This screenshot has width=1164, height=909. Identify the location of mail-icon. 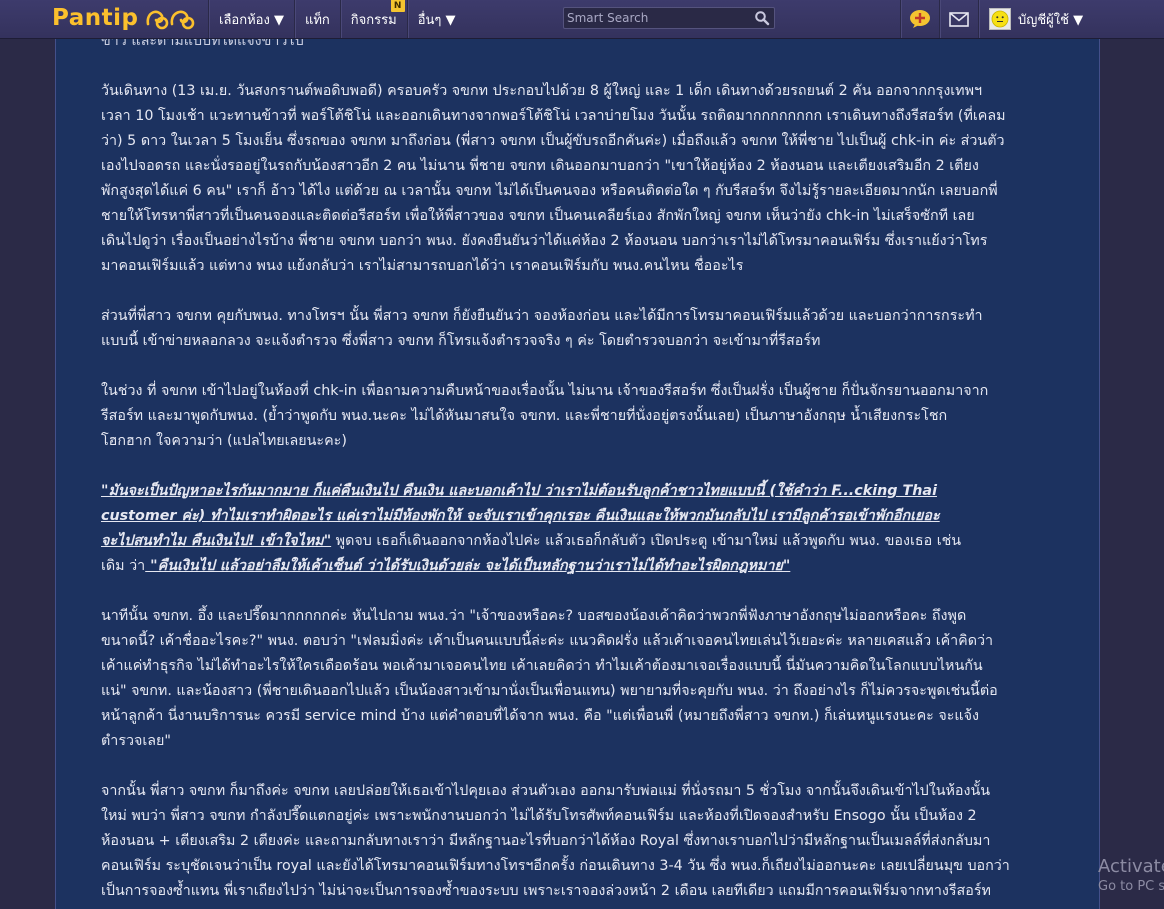
(959, 19).